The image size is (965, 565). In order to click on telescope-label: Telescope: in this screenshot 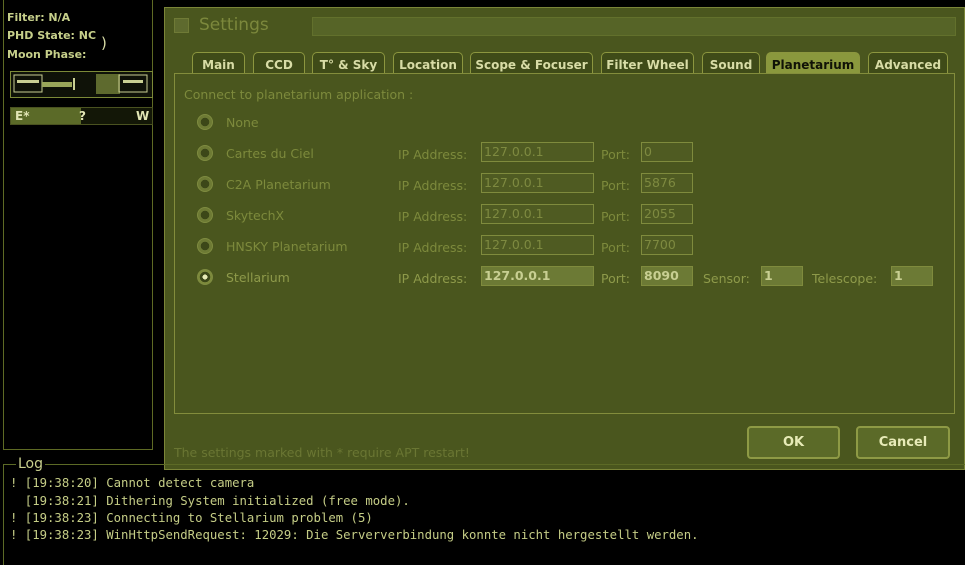, I will do `click(845, 278)`.